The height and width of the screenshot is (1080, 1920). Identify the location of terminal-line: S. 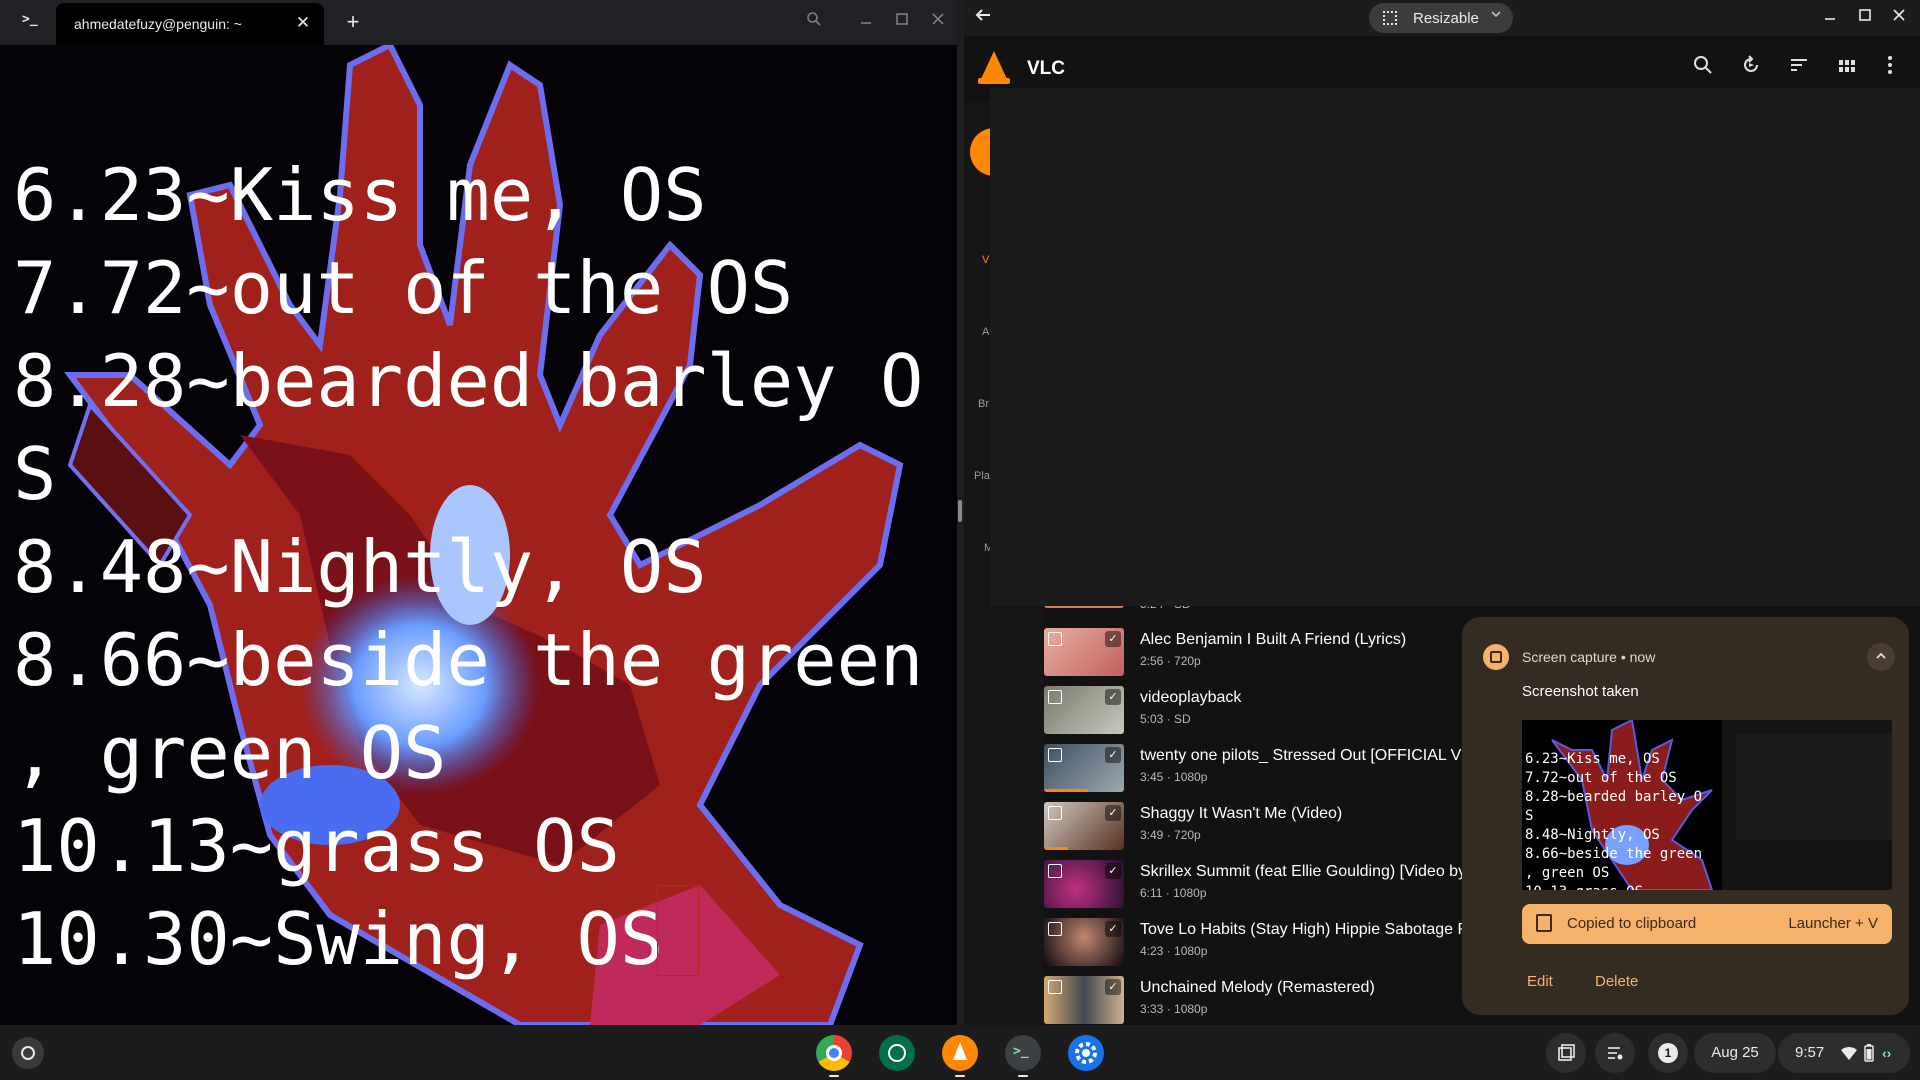
(35, 474).